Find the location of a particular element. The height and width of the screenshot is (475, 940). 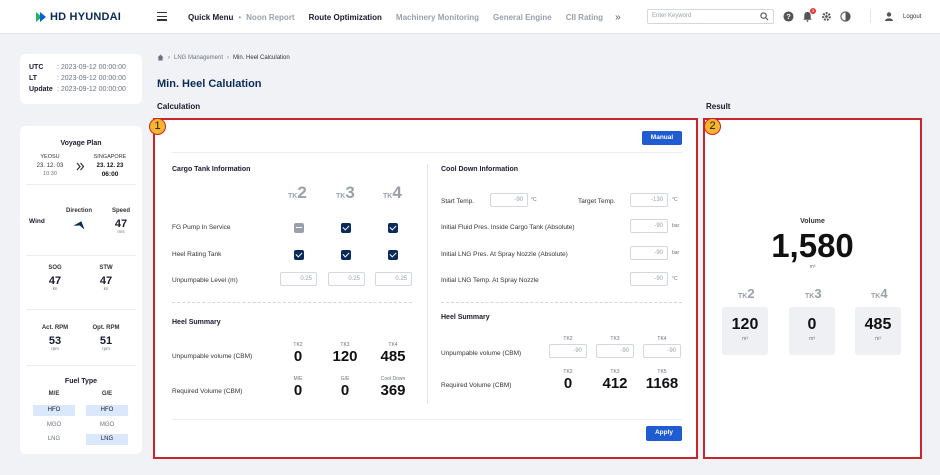

result-tank-header-tk2: TK2 is located at coordinates (746, 293).